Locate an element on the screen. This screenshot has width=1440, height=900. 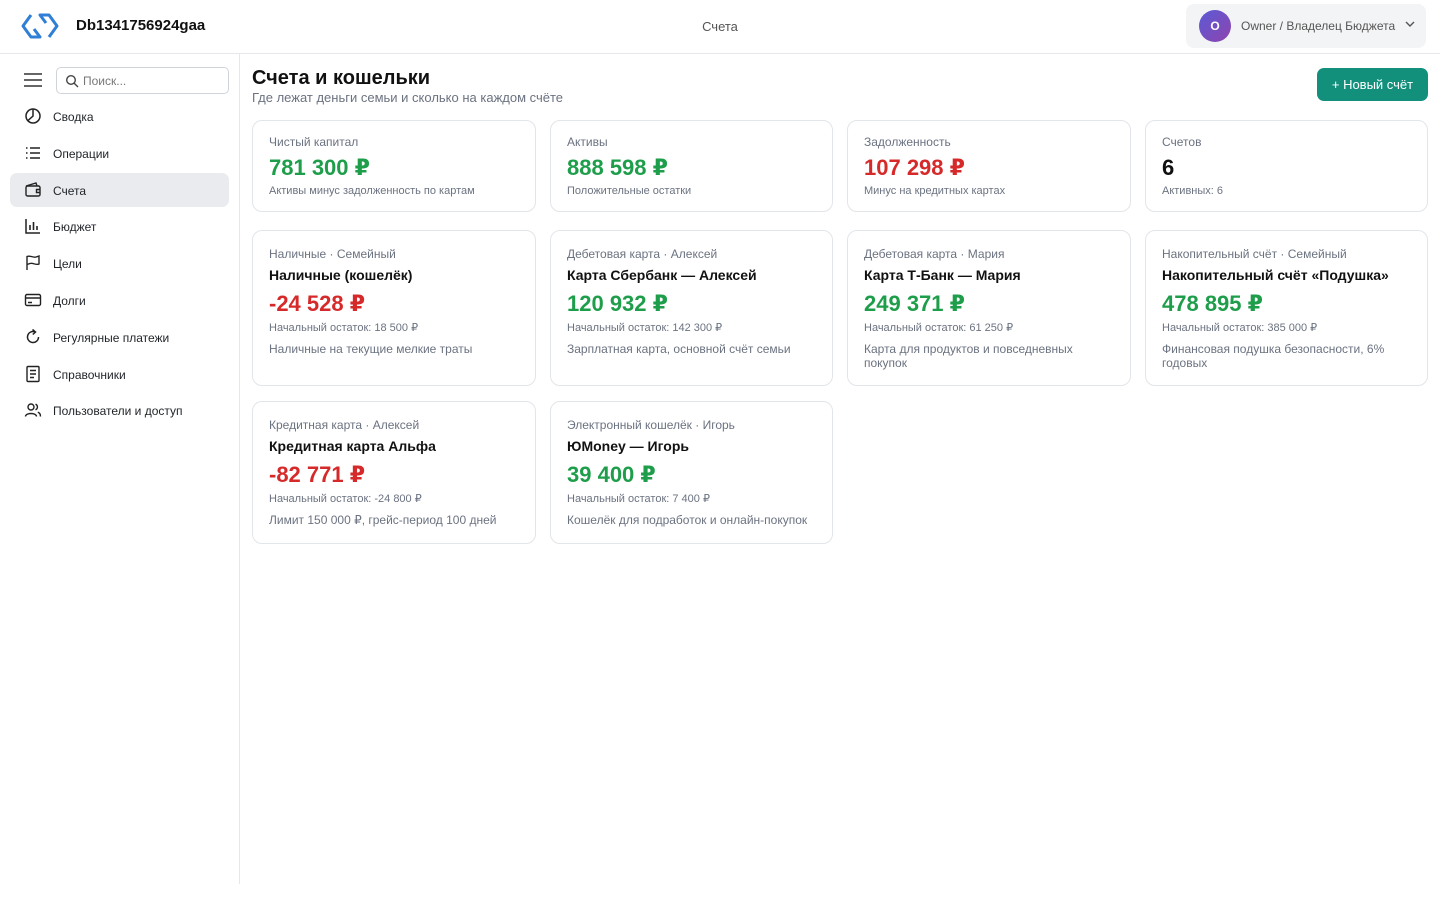
bar-chart-icon is located at coordinates (32, 227).